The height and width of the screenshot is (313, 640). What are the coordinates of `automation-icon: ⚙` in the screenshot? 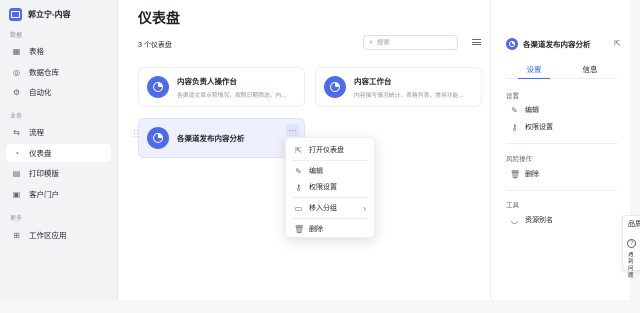 It's located at (16, 92).